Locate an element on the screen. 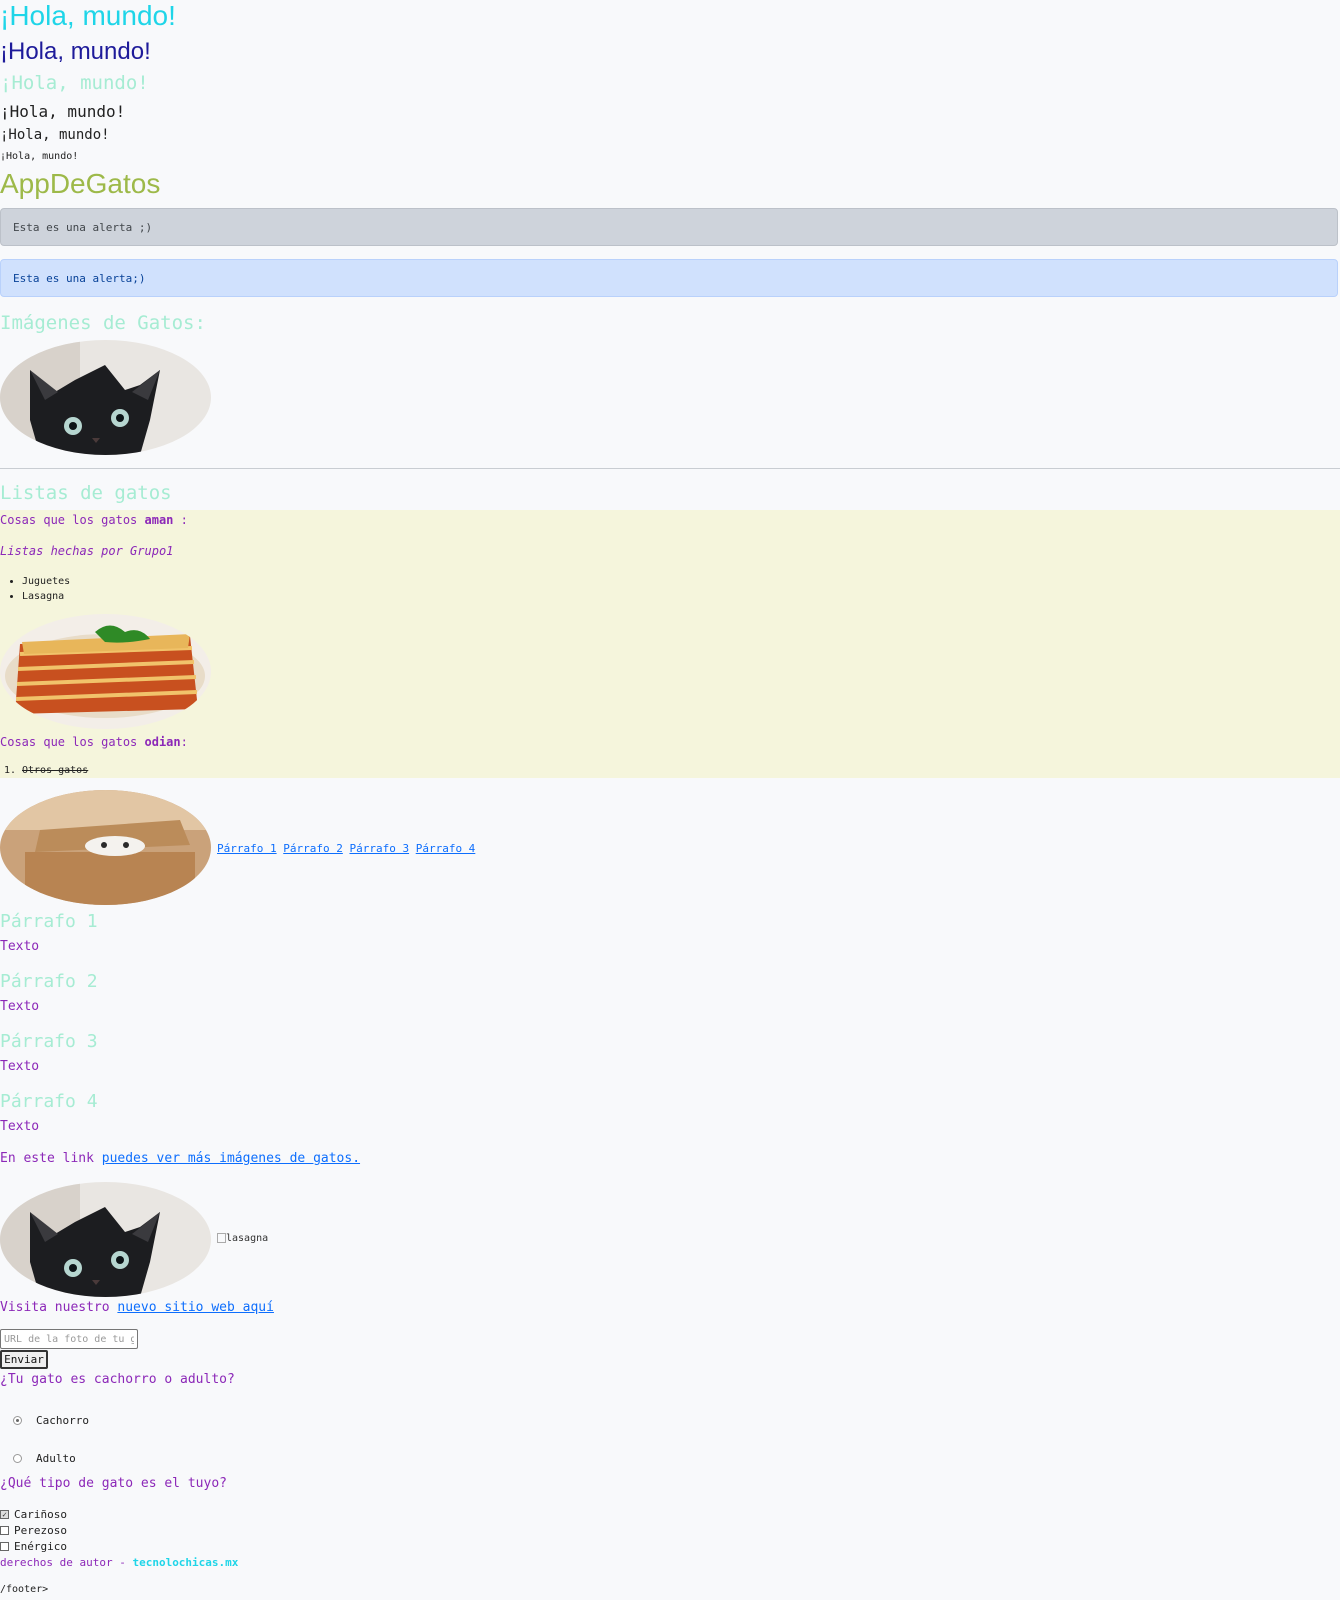 The width and height of the screenshot is (1340, 1600). anchor-link-parrafo-3: Párrafo 3 is located at coordinates (379, 848).